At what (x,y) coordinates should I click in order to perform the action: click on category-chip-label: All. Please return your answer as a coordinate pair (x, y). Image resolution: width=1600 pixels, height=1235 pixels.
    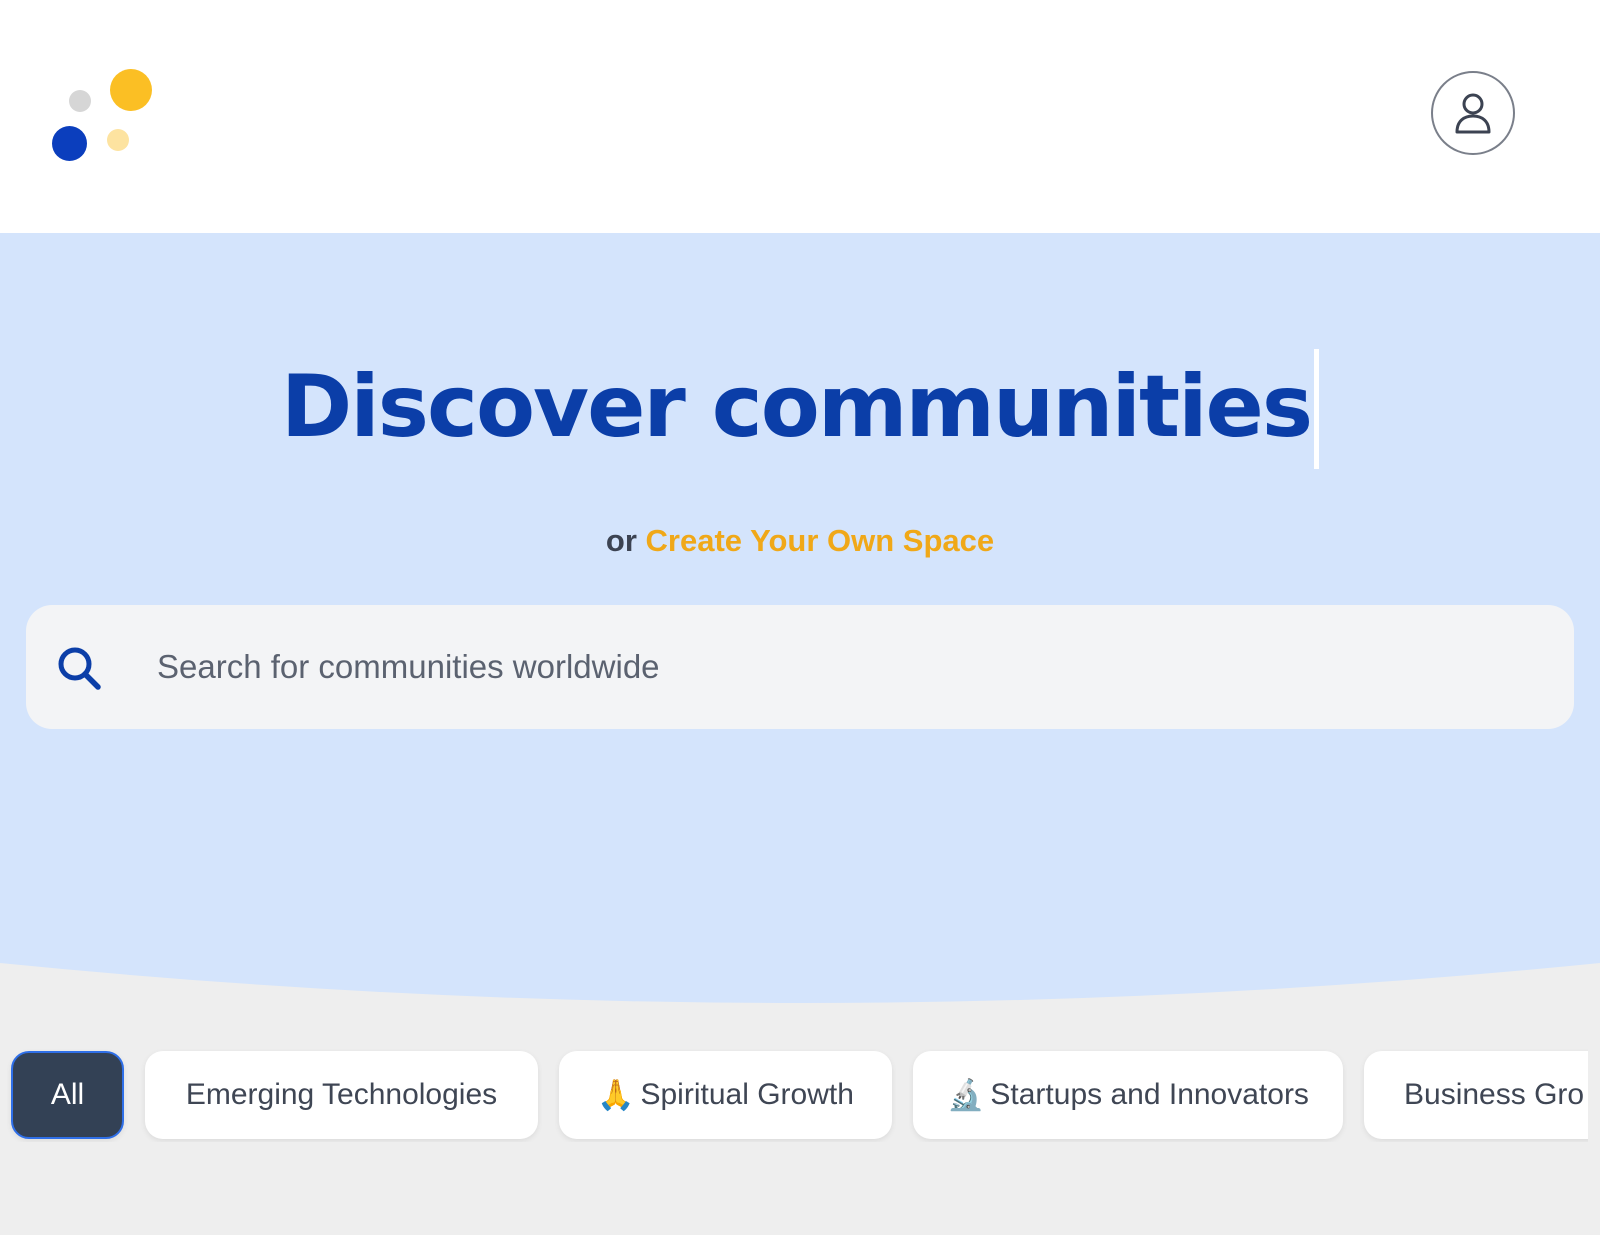
    Looking at the image, I should click on (67, 1094).